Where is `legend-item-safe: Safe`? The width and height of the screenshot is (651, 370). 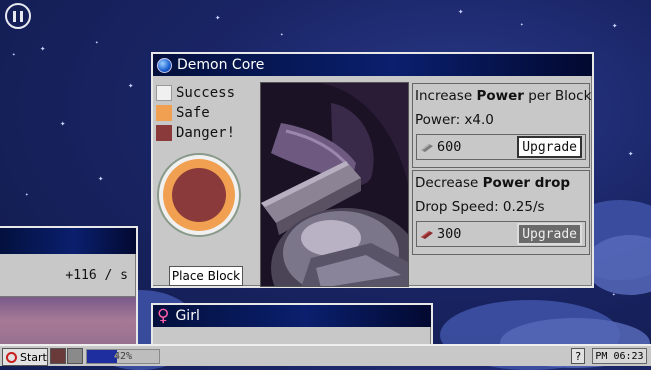
legend-item-safe: Safe is located at coordinates (195, 113).